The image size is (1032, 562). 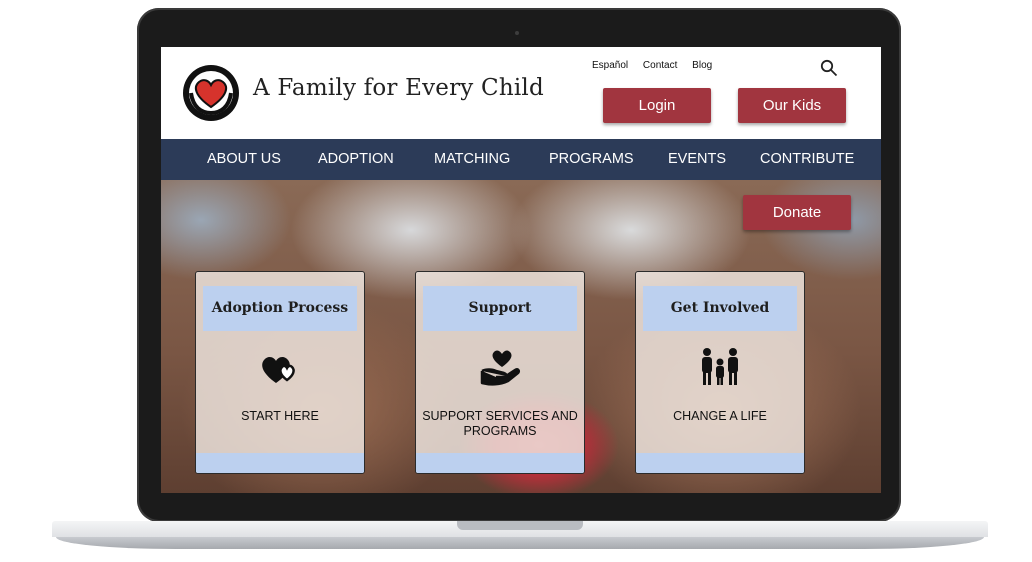 What do you see at coordinates (520, 543) in the screenshot?
I see `laptop-base-bottom` at bounding box center [520, 543].